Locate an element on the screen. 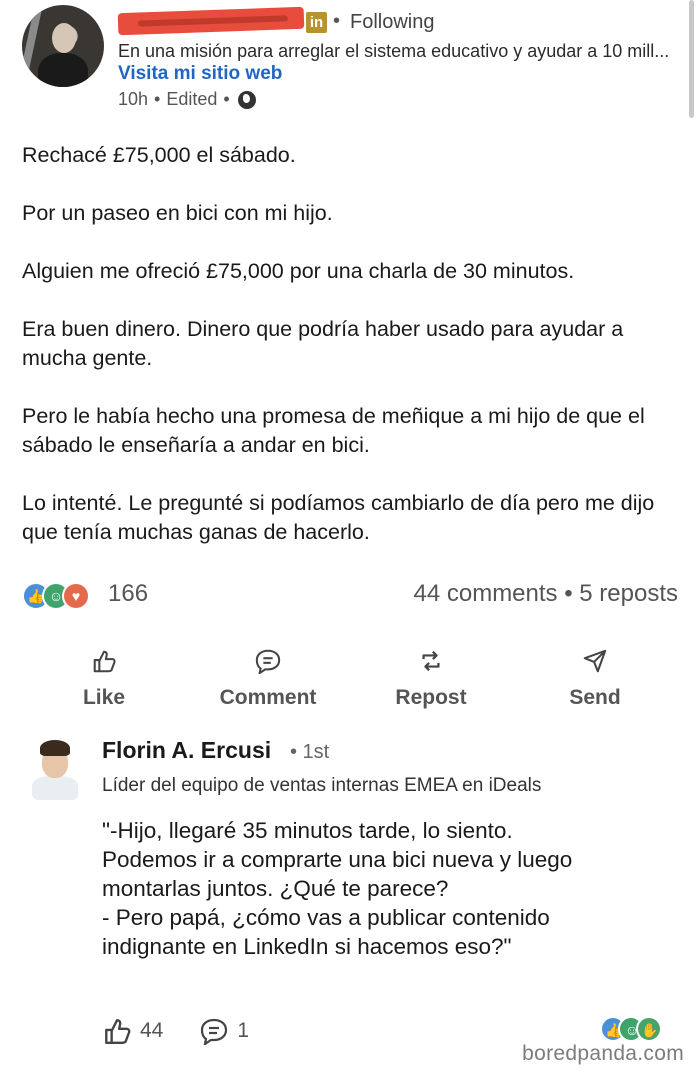 This screenshot has width=700, height=1076. comment-button: Comment is located at coordinates (268, 675).